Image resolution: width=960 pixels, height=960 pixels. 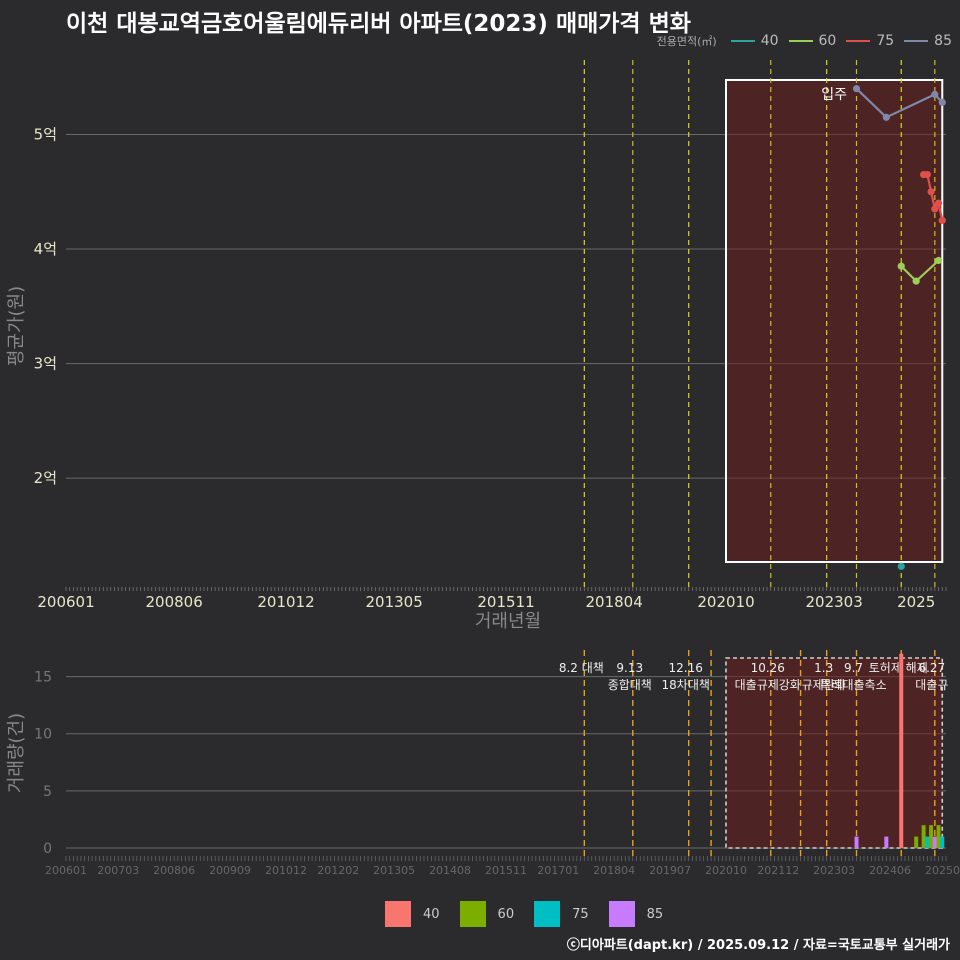 What do you see at coordinates (629, 668) in the screenshot?
I see `policy-label: 9.13` at bounding box center [629, 668].